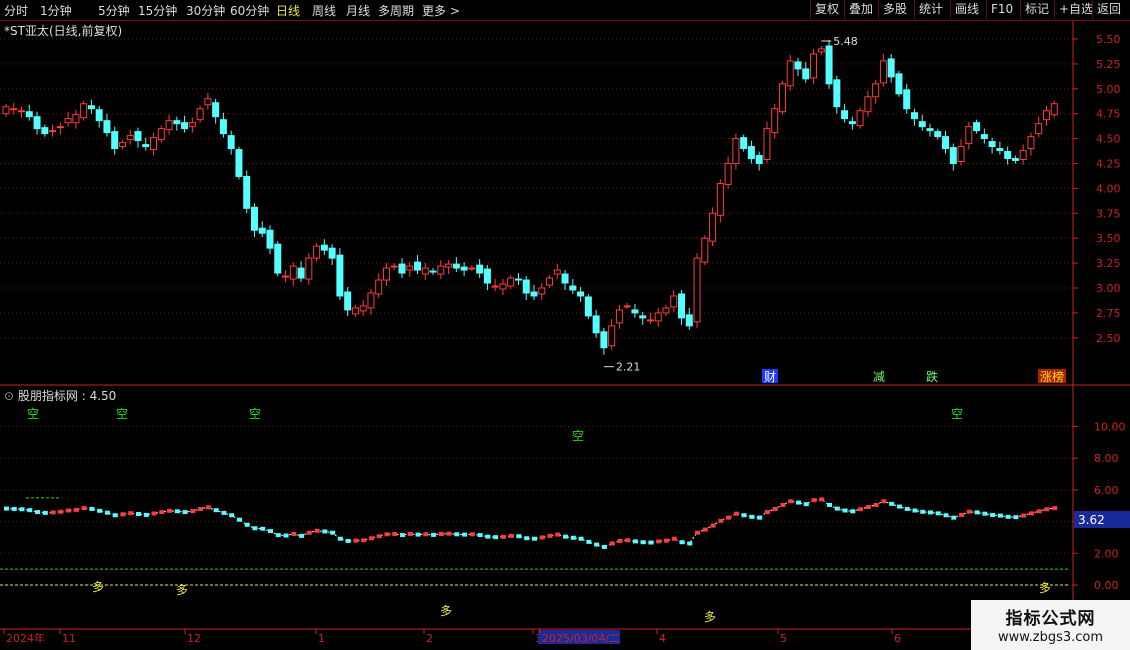 The width and height of the screenshot is (1130, 650). What do you see at coordinates (894, 9) in the screenshot?
I see `multi-stock-button: 多股` at bounding box center [894, 9].